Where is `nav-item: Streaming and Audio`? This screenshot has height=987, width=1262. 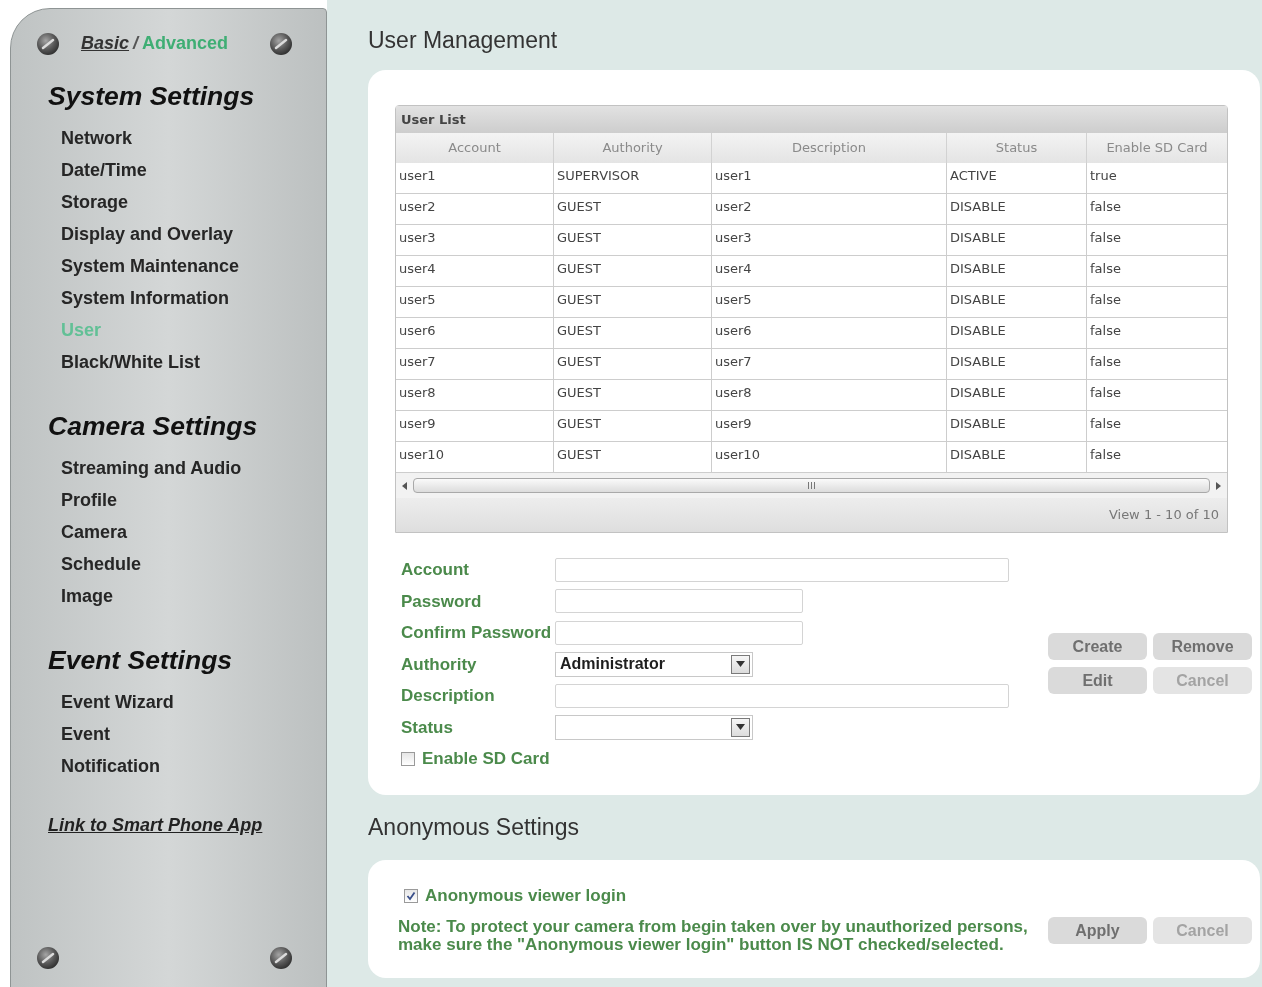 nav-item: Streaming and Audio is located at coordinates (151, 468).